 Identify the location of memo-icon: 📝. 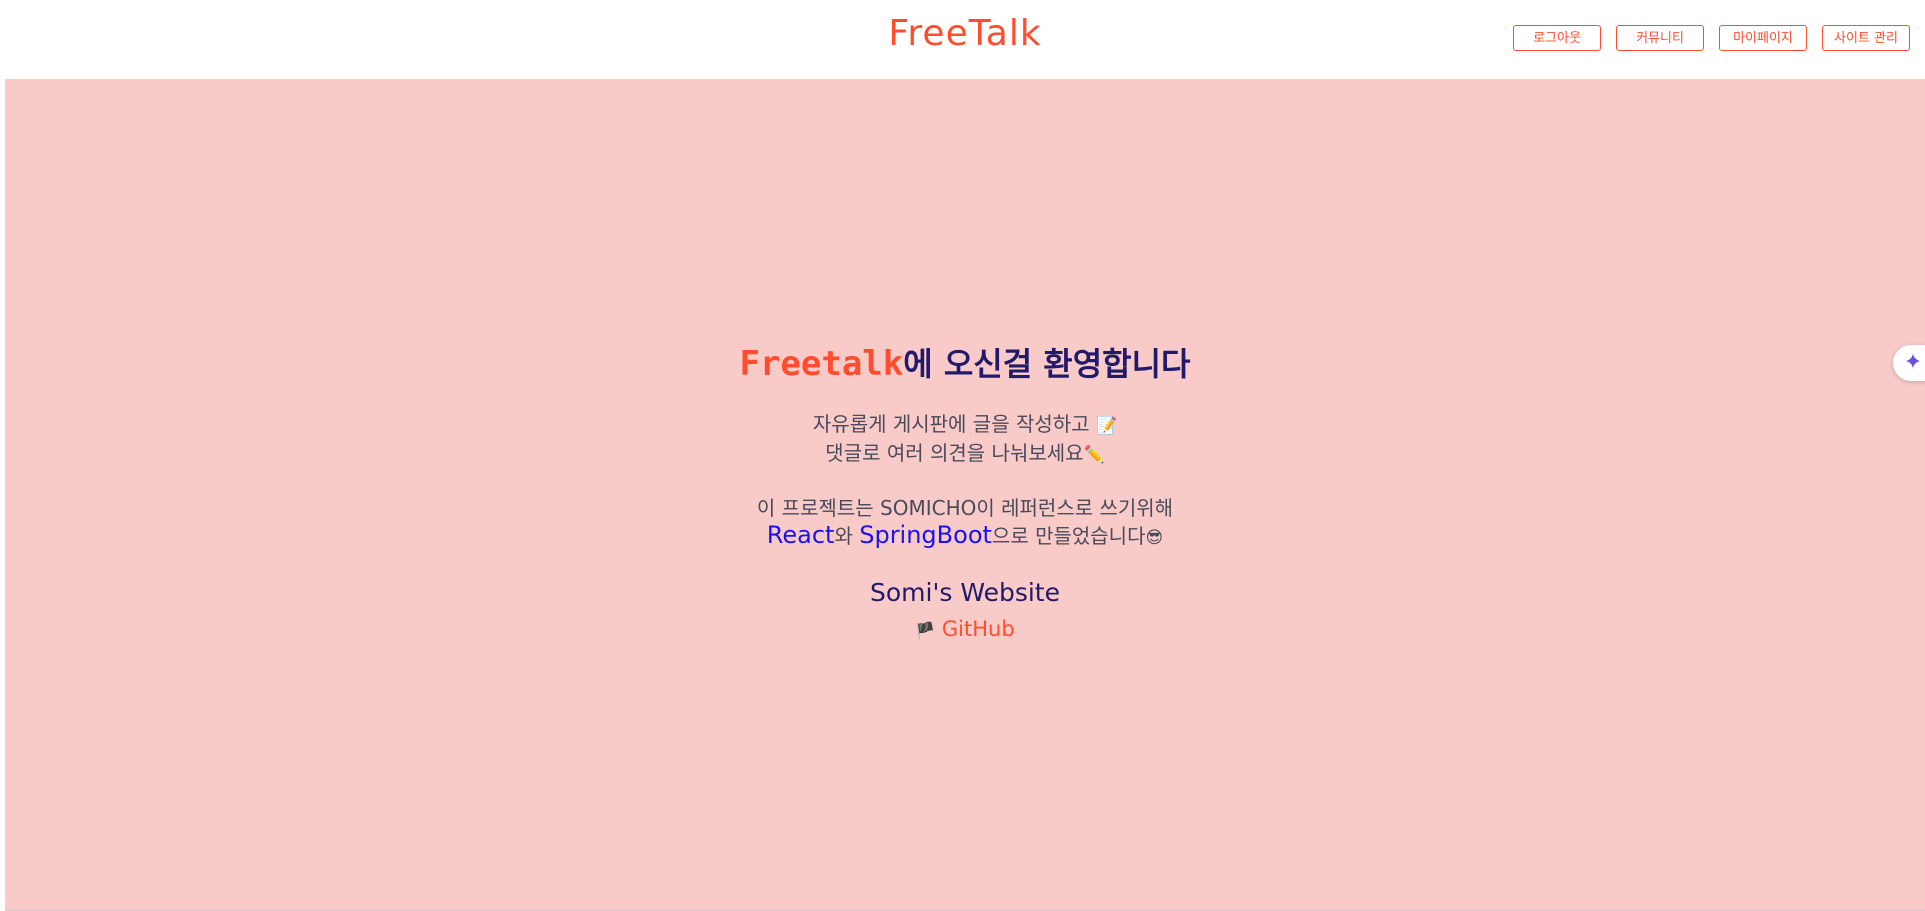
(1106, 426).